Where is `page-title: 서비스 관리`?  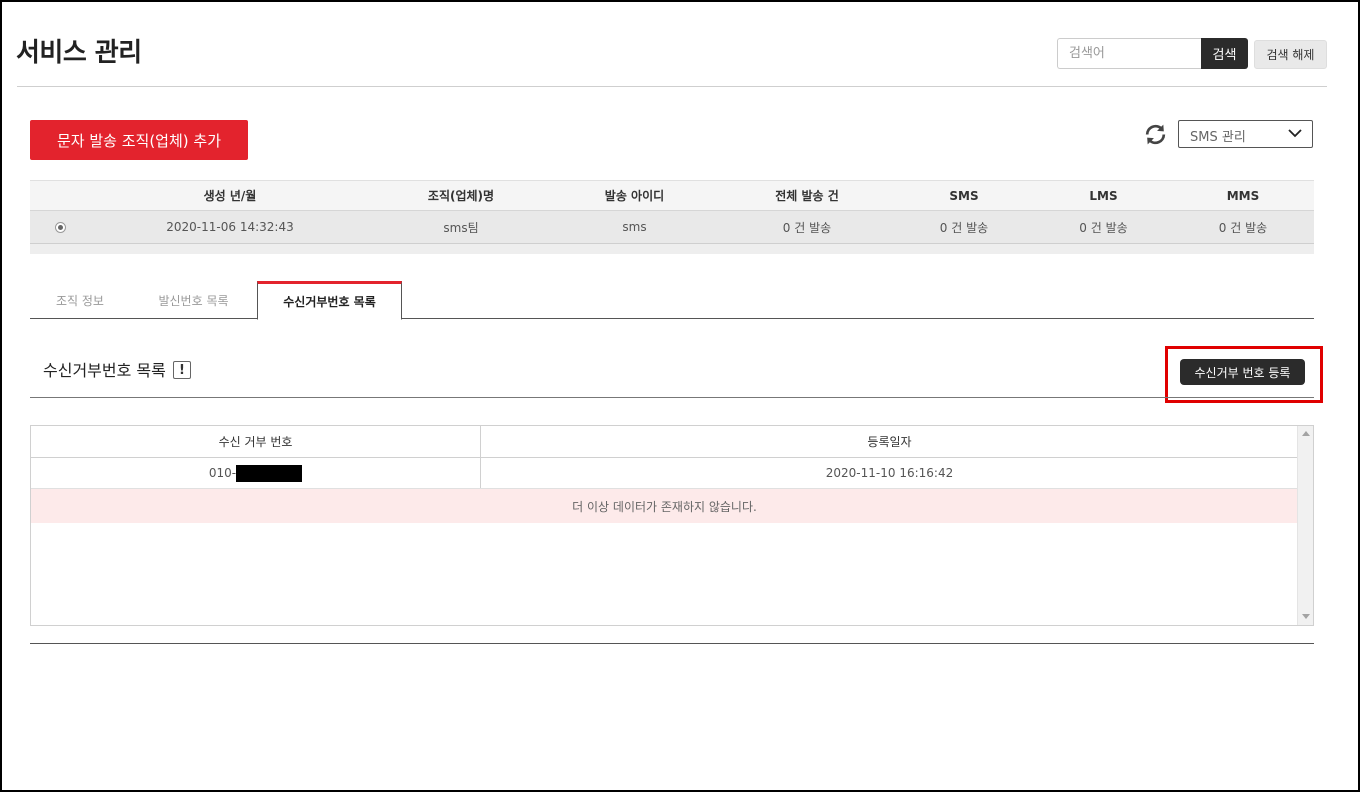
page-title: 서비스 관리 is located at coordinates (79, 53).